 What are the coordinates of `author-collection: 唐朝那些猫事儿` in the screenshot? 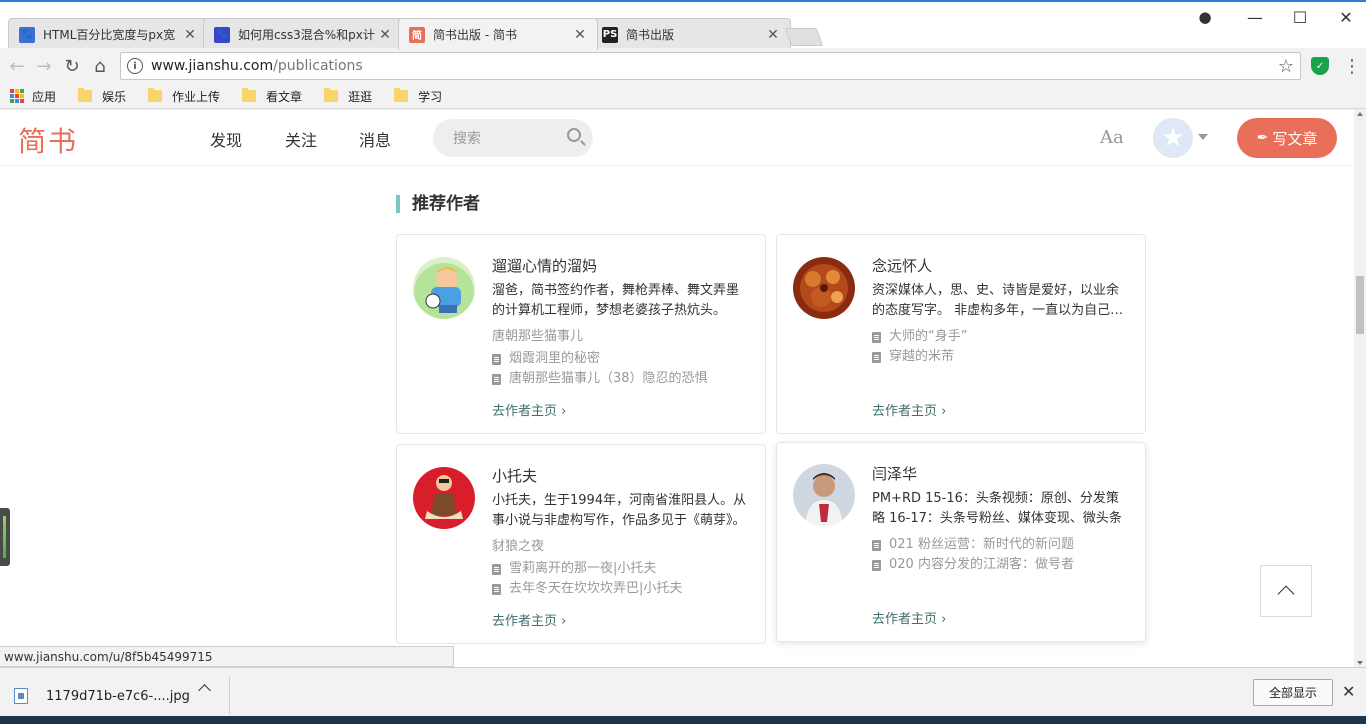 It's located at (537, 334).